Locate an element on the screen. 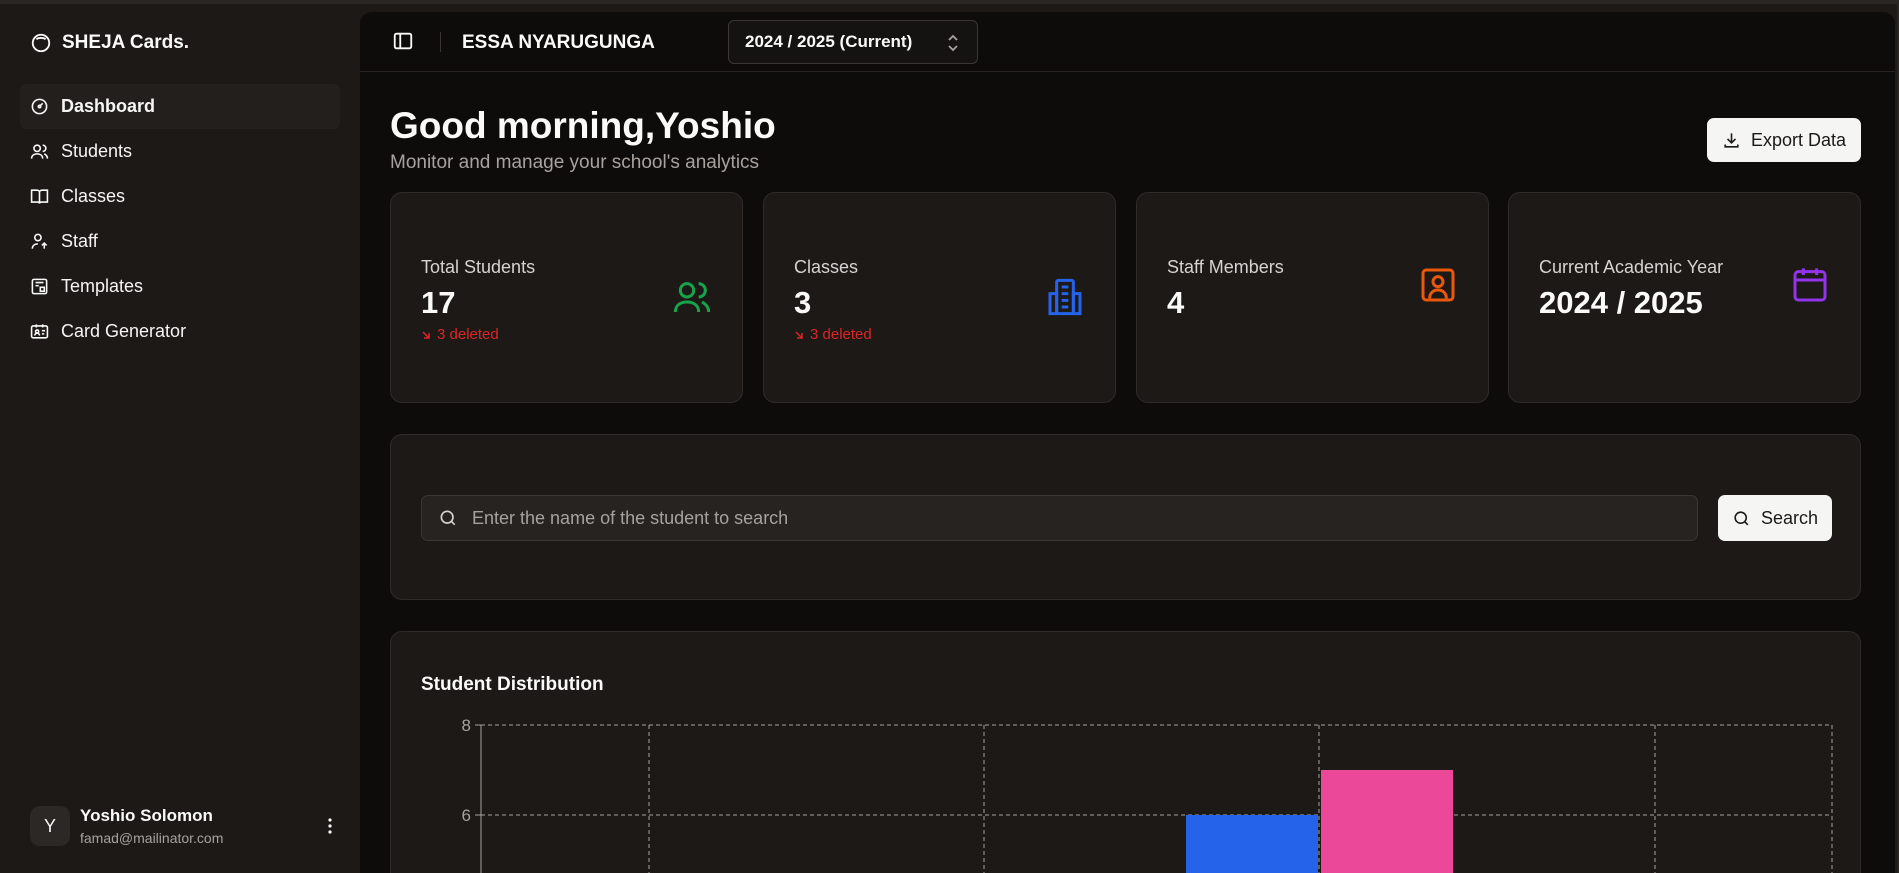 This screenshot has width=1899, height=873. search-field is located at coordinates (1059, 518).